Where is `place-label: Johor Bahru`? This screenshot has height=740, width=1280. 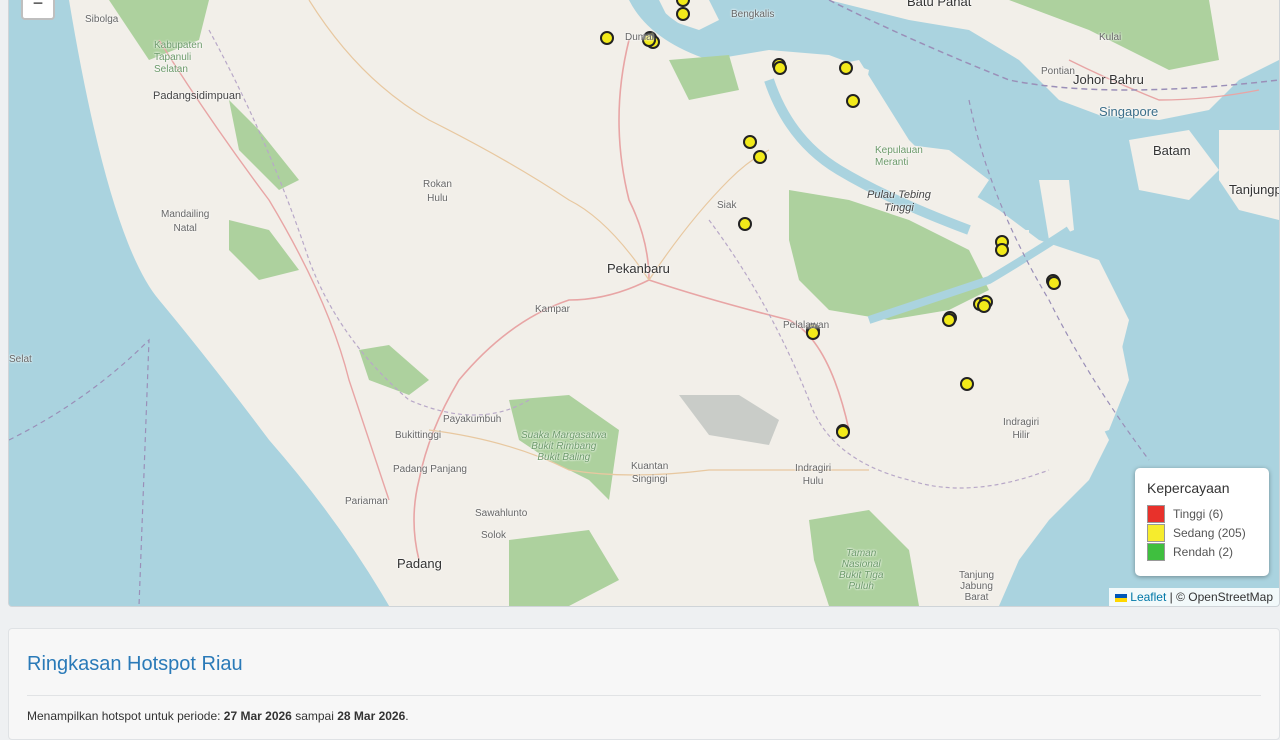 place-label: Johor Bahru is located at coordinates (1108, 79).